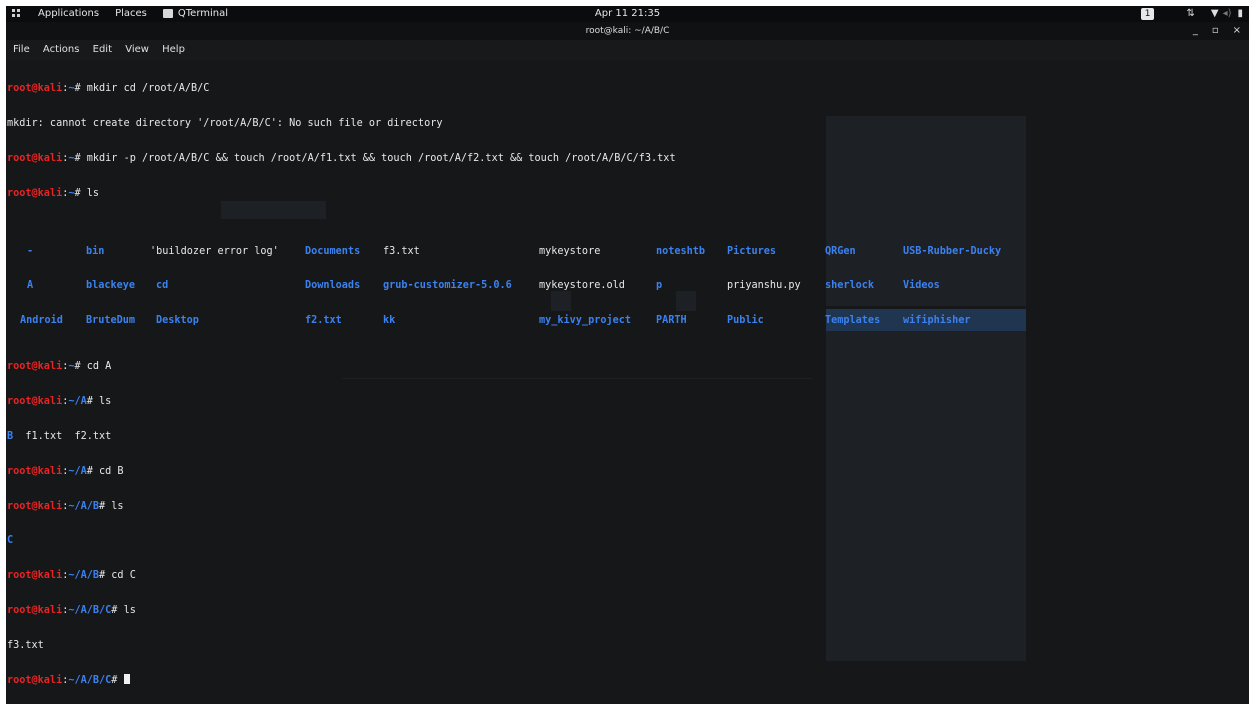 The width and height of the screenshot is (1251, 704). Describe the element at coordinates (59, 436) in the screenshot. I see `terminal-line: B f1.txt f2.txt` at that location.